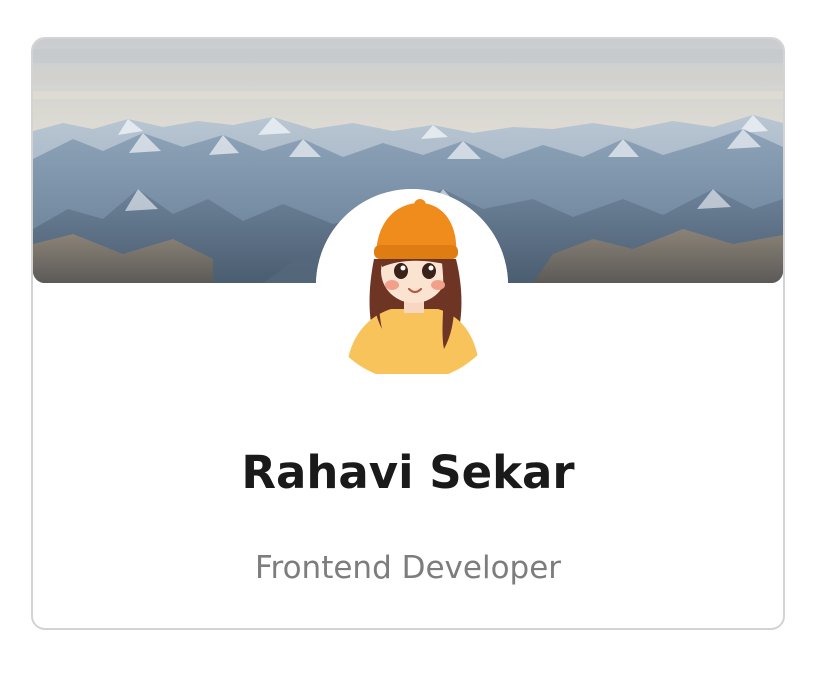 This screenshot has width=820, height=682. What do you see at coordinates (408, 568) in the screenshot?
I see `profile-role: Frontend Developer` at bounding box center [408, 568].